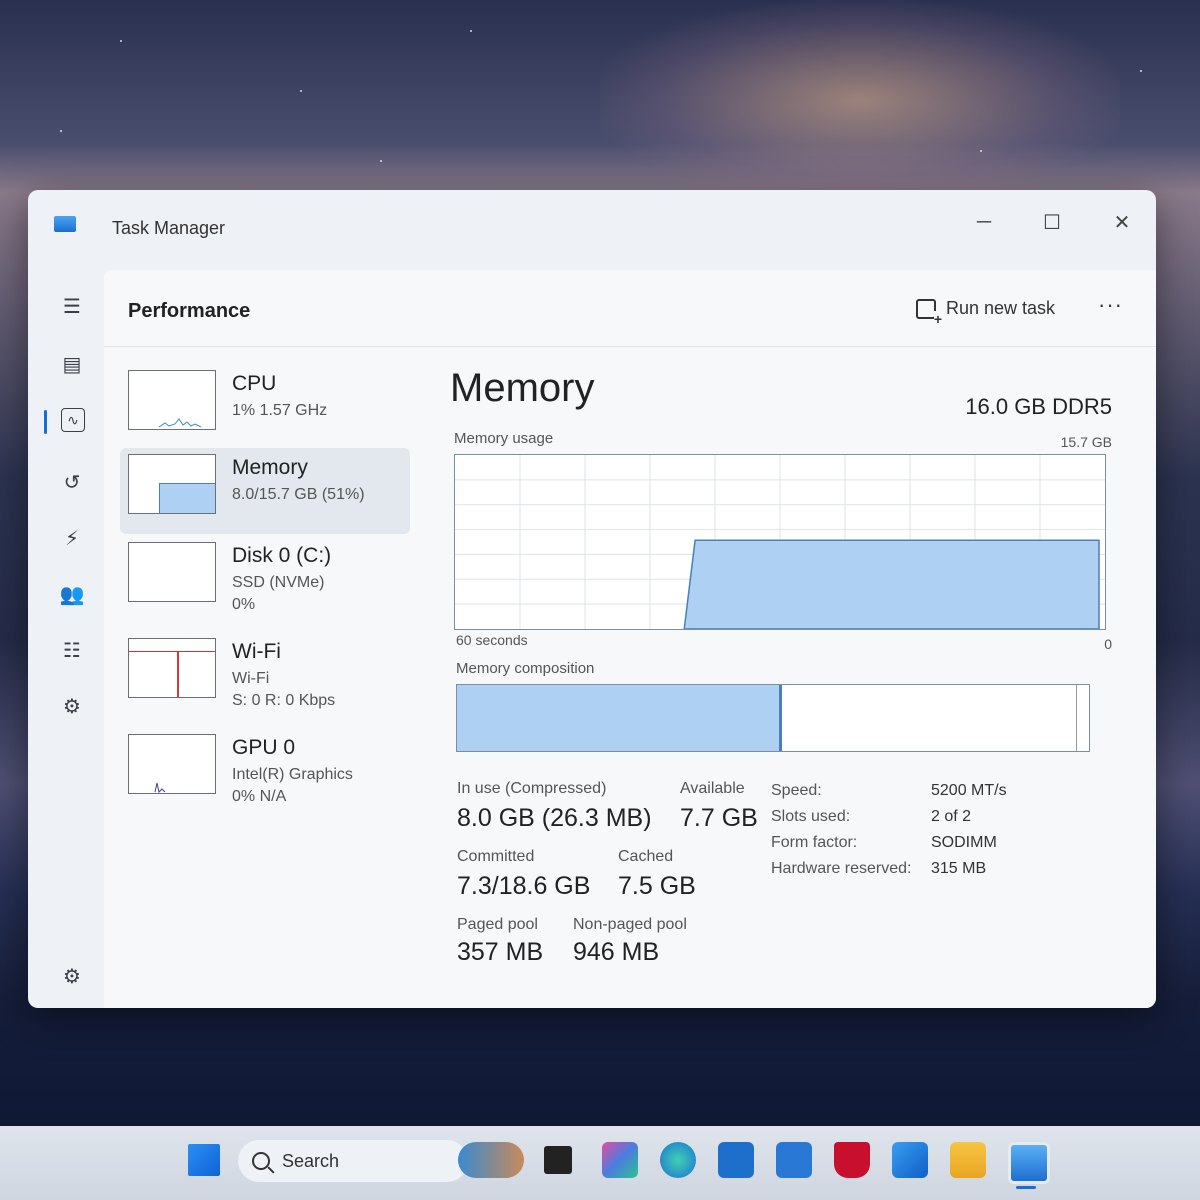 The width and height of the screenshot is (1200, 1200). Describe the element at coordinates (891, 584) in the screenshot. I see `memory-usage-area` at that location.